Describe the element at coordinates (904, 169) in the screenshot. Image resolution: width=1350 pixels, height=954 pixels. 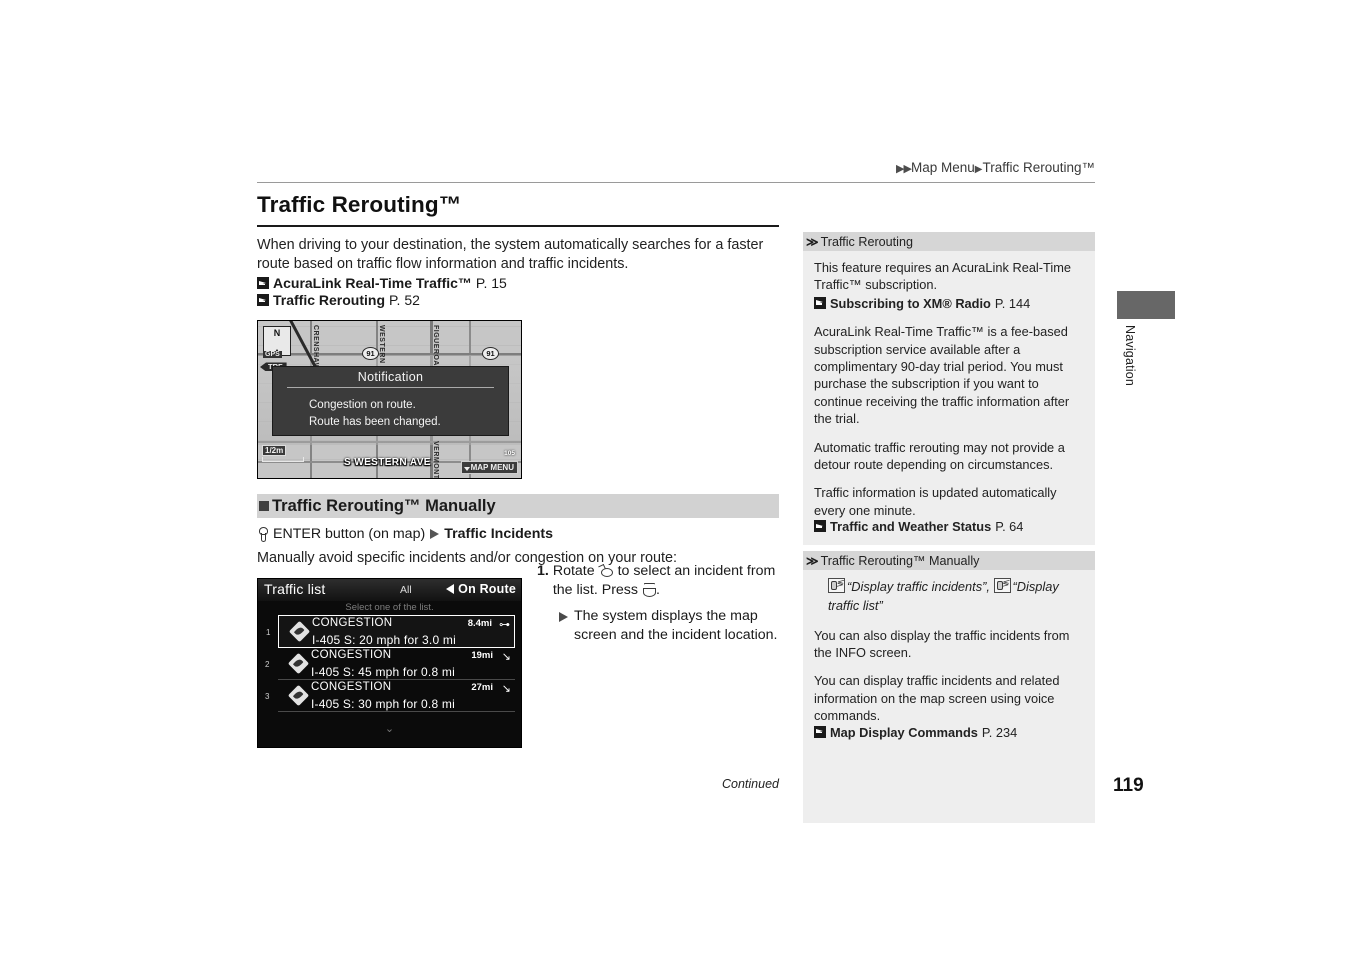
I see `breadcrumb-arrows: ▶▶` at that location.